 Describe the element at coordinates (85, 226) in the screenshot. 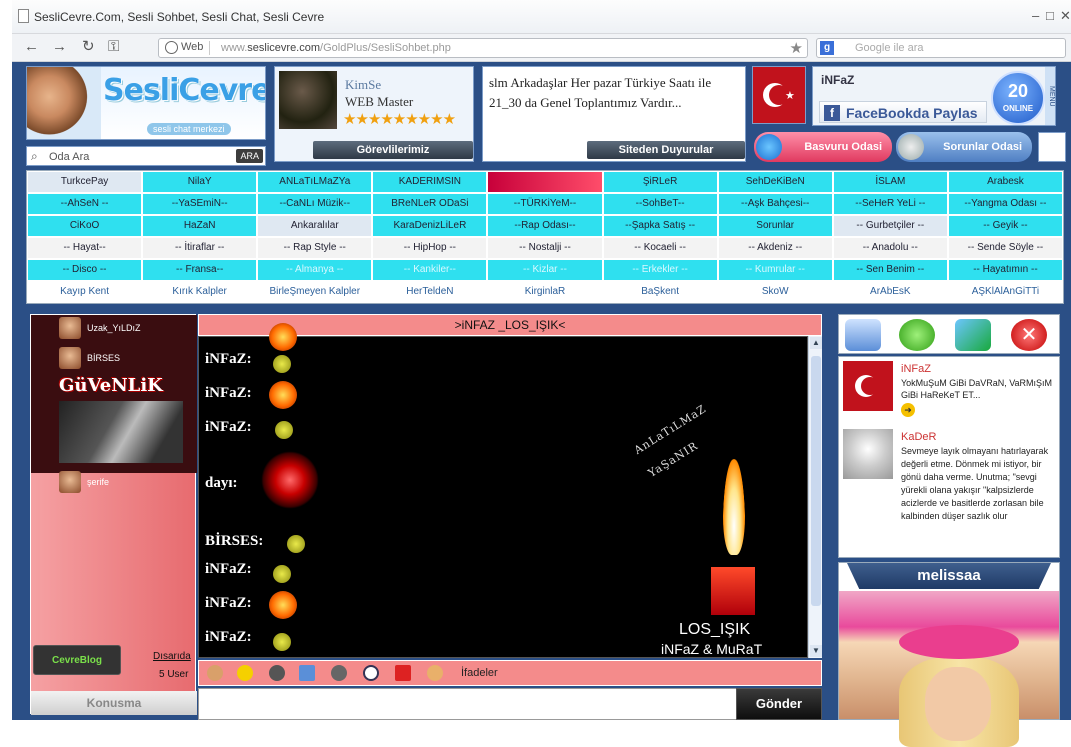

I see `room-link: CiKoO` at that location.